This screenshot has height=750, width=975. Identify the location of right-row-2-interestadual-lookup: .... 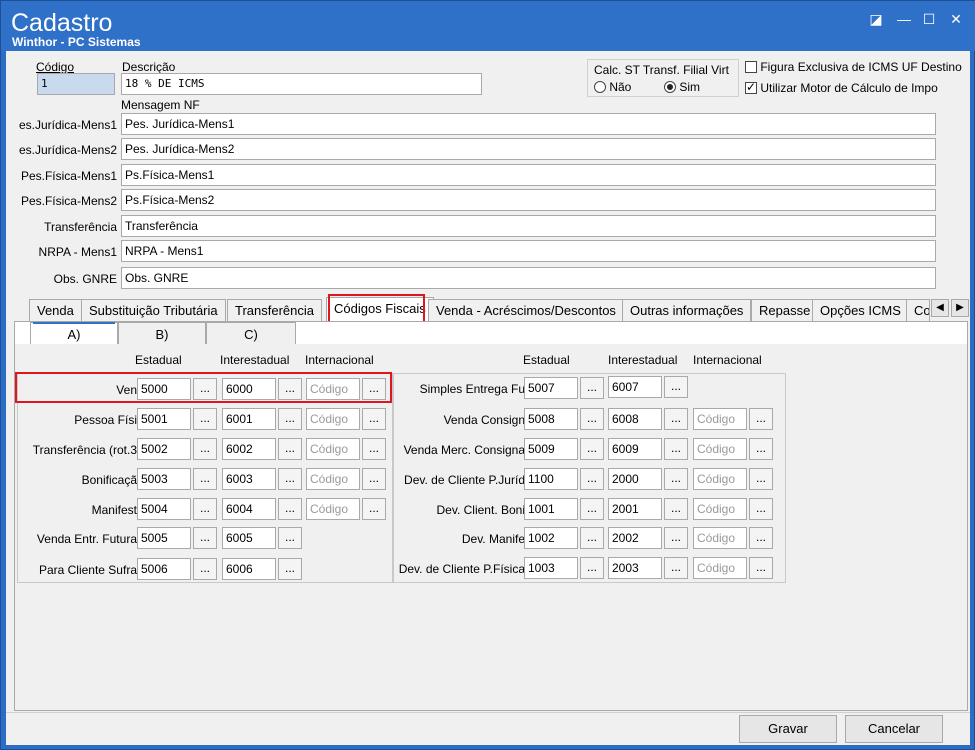
(676, 419).